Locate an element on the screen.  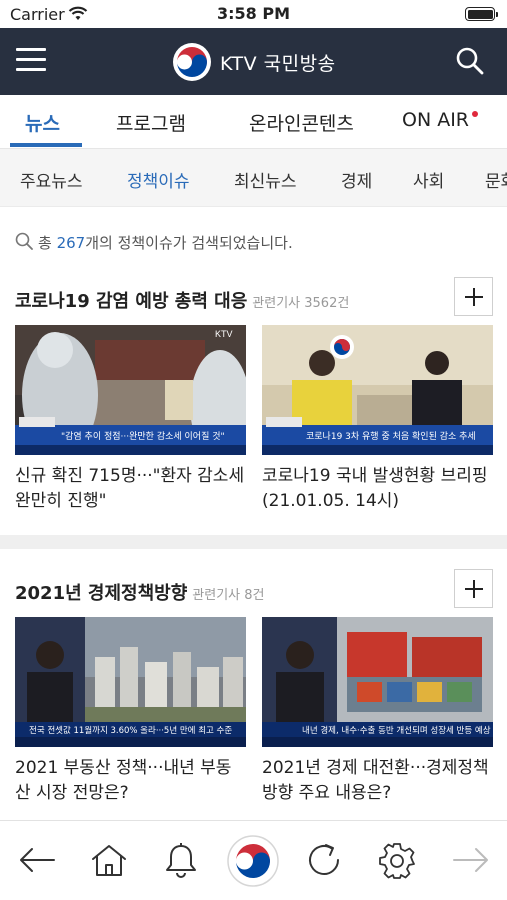
section-title: 코로나19 감염 예방 총력 대응 관련기사 3562건 is located at coordinates (182, 300).